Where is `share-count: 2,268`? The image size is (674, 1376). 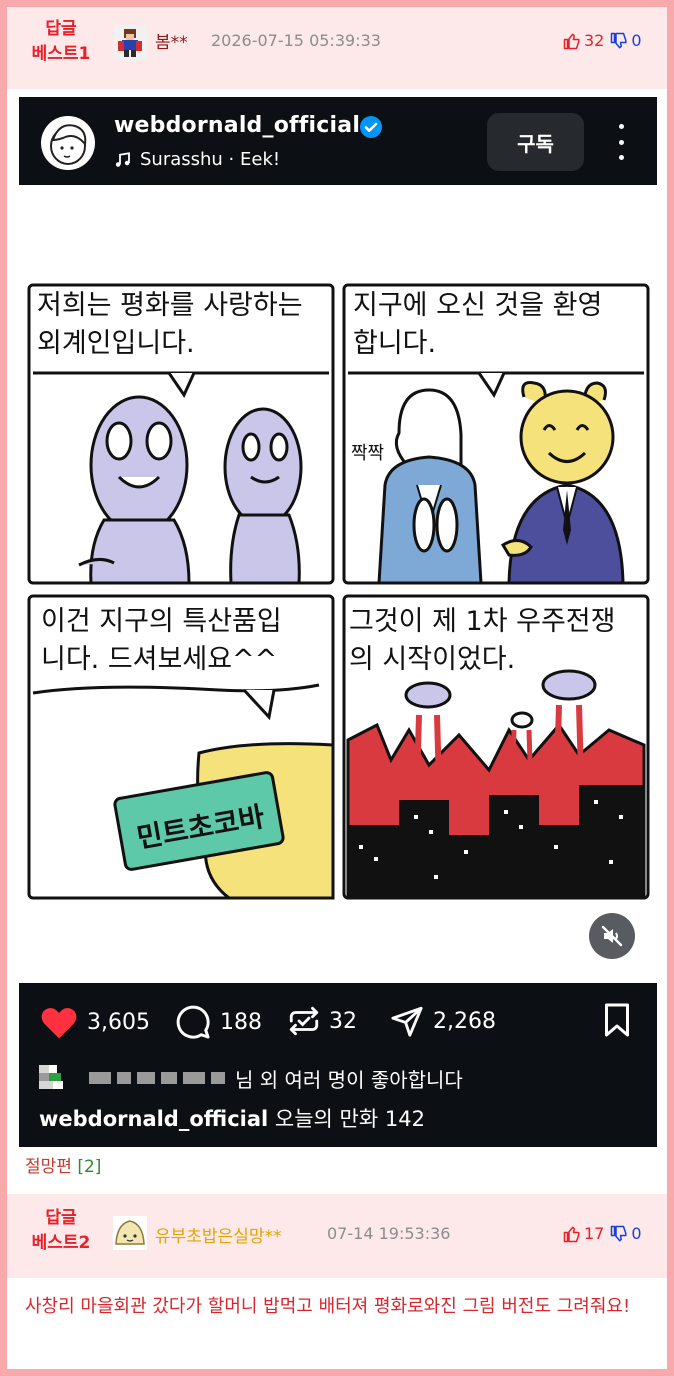 share-count: 2,268 is located at coordinates (464, 1021).